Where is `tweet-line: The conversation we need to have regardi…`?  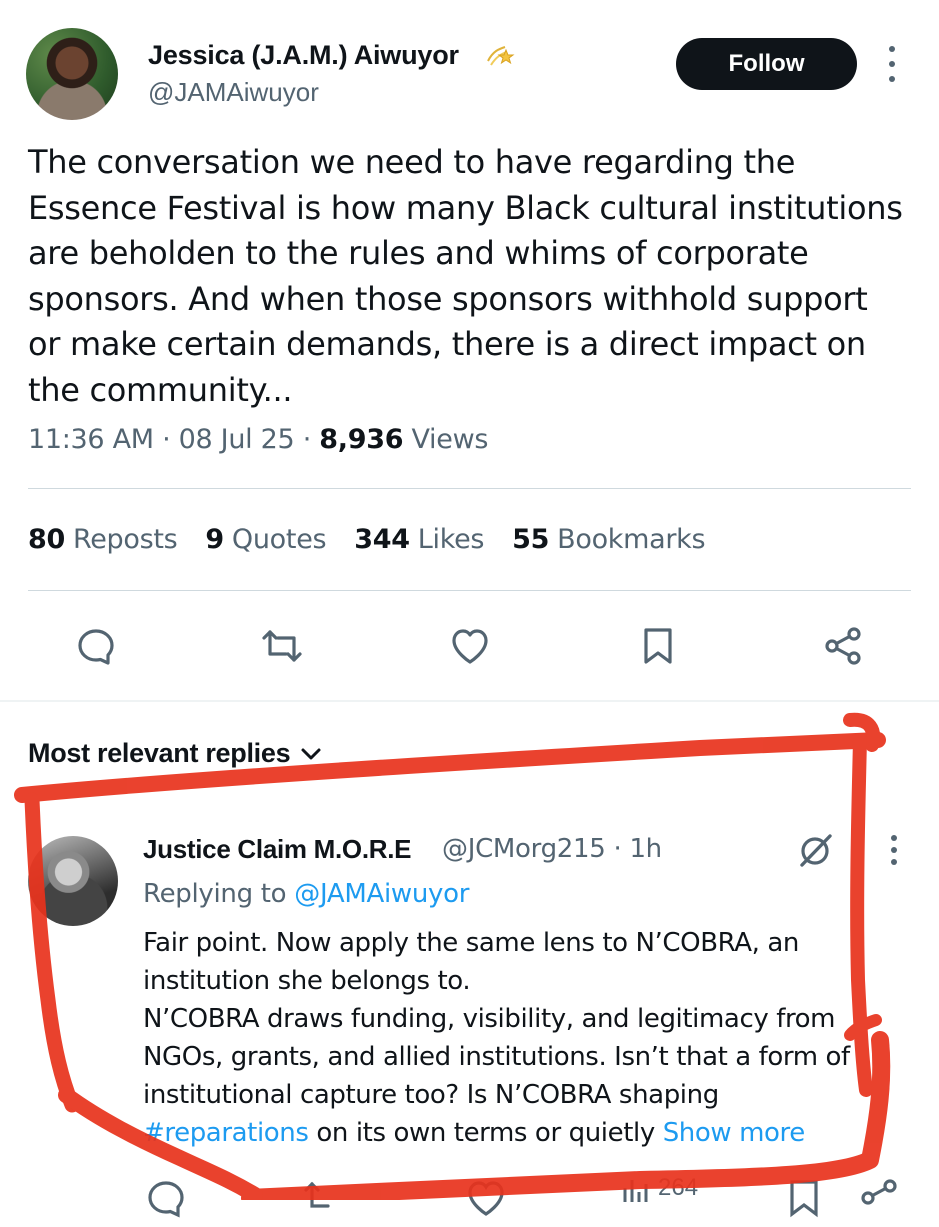
tweet-line: The conversation we need to have regardi… is located at coordinates (412, 162).